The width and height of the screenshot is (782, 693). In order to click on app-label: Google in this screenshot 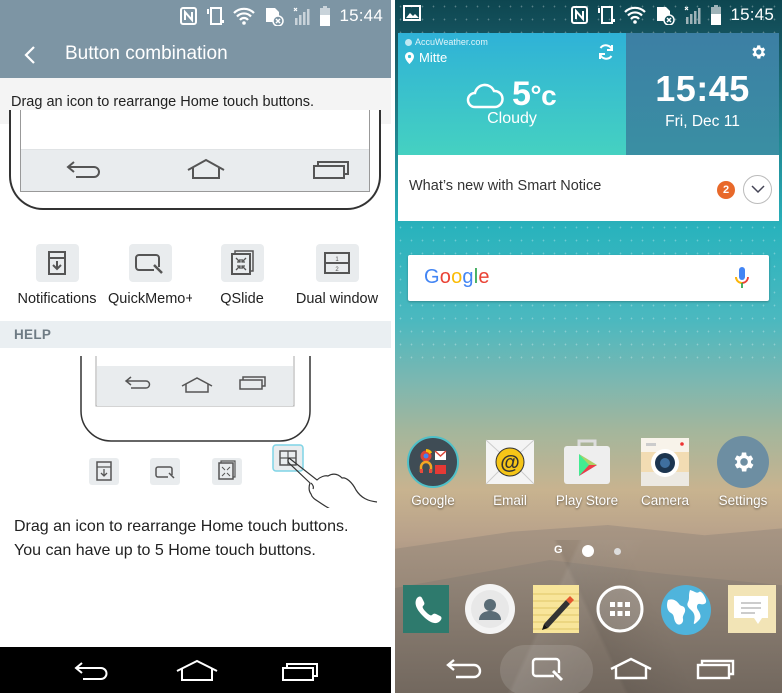, I will do `click(433, 500)`.